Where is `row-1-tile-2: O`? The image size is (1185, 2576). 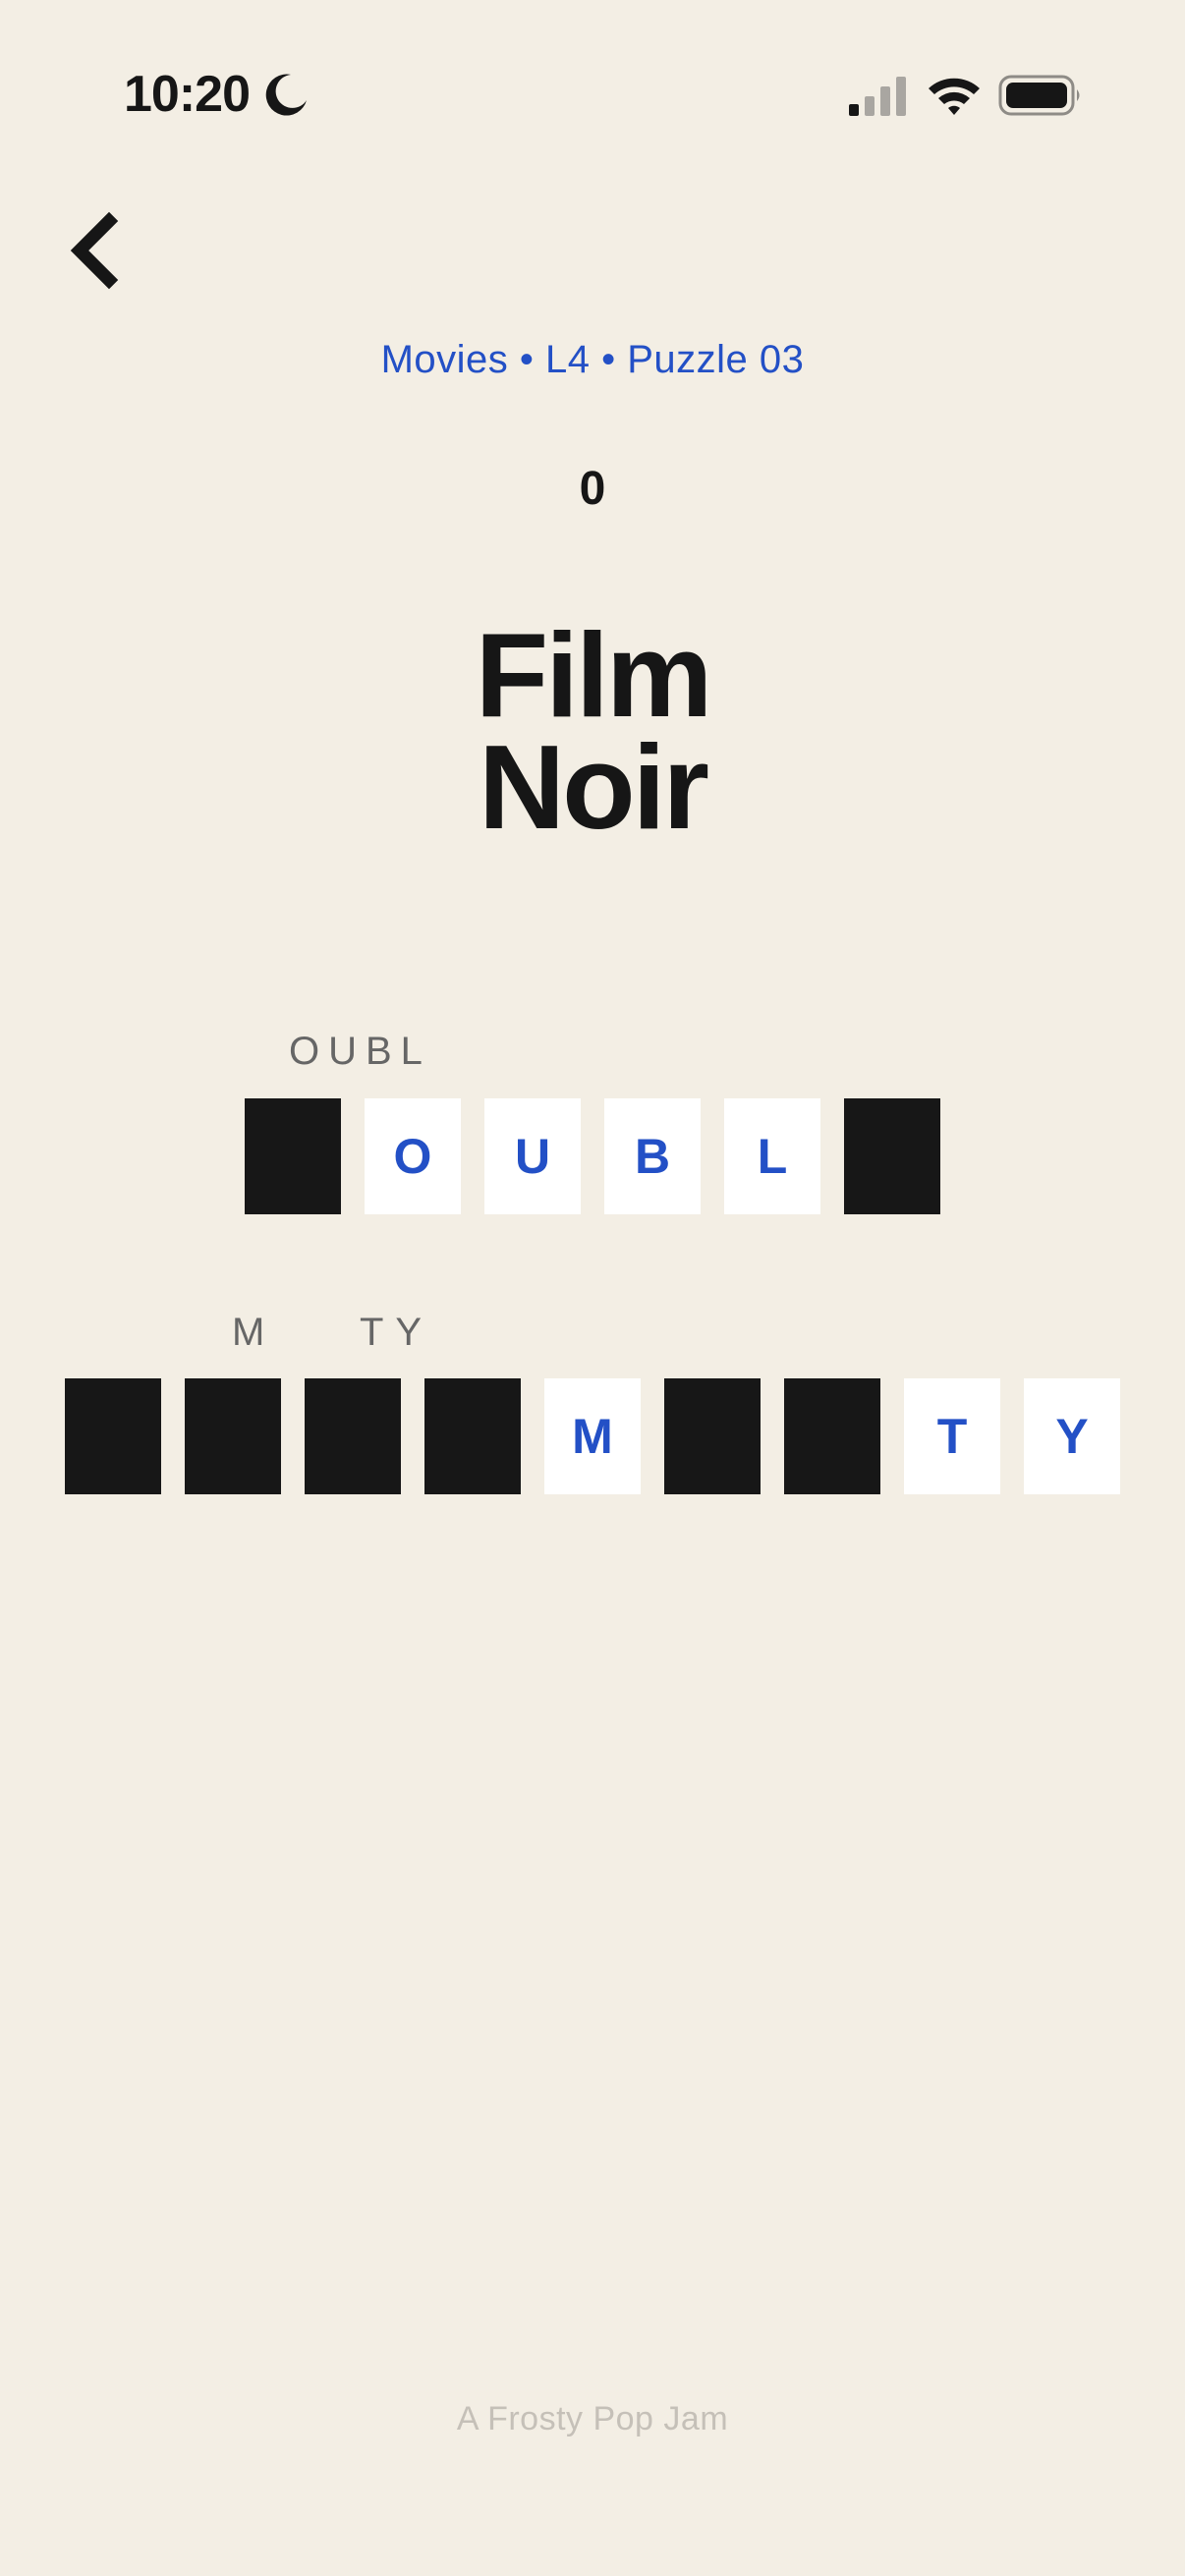
row-1-tile-2: O is located at coordinates (413, 1156).